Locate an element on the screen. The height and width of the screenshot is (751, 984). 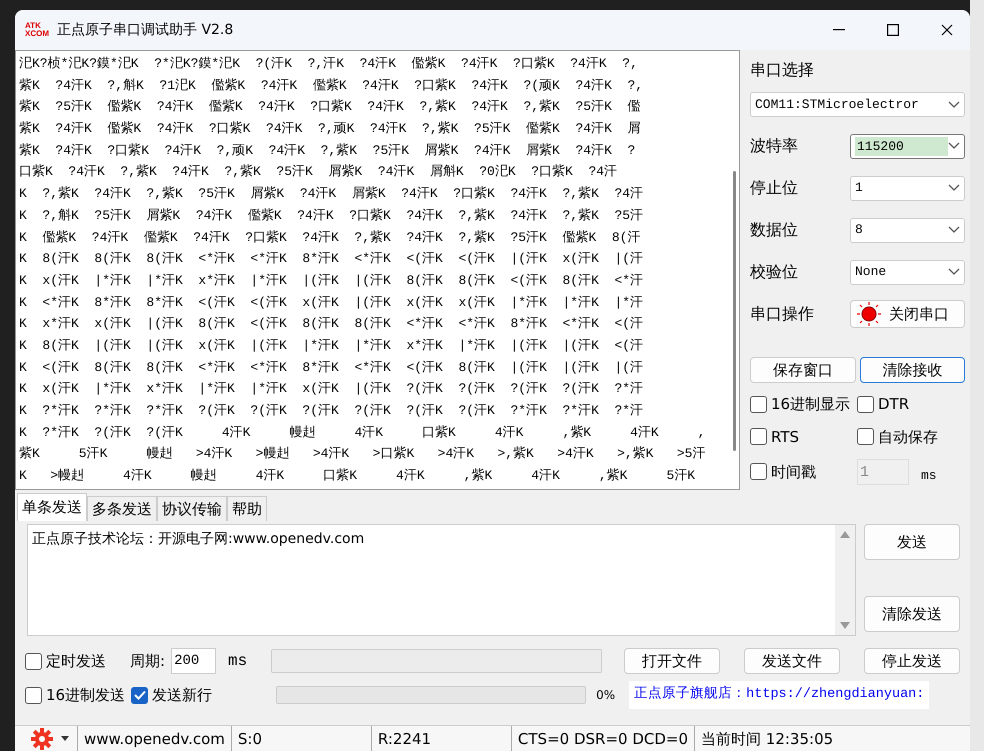
button: 清除接收 is located at coordinates (912, 370).